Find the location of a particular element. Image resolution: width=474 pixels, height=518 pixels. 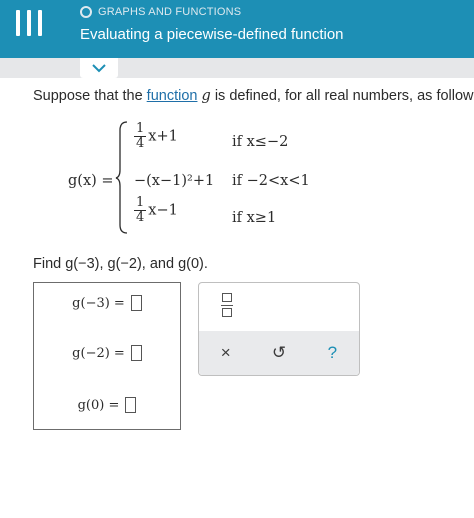

toolbar-bottom: × ↺ ? is located at coordinates (279, 353).